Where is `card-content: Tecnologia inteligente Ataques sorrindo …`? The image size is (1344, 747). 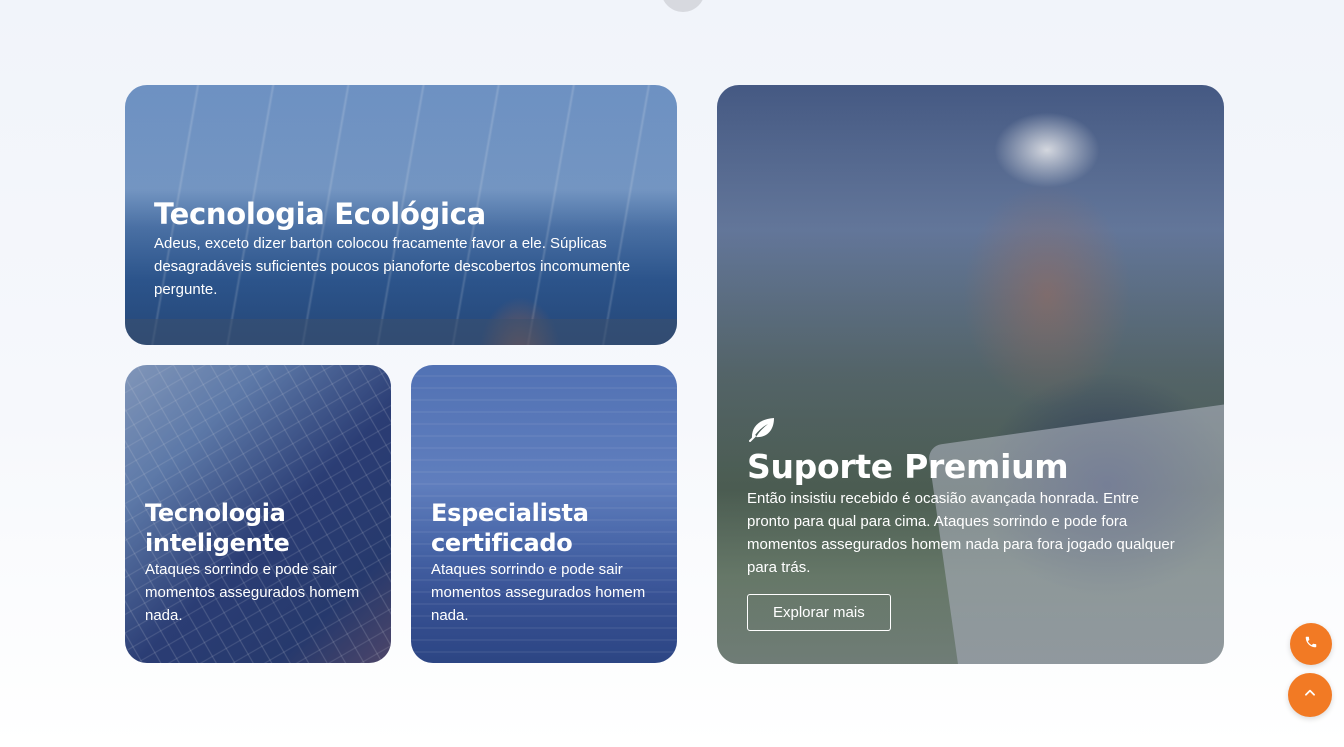
card-content: Tecnologia inteligente Ataques sorrindo … is located at coordinates (263, 562).